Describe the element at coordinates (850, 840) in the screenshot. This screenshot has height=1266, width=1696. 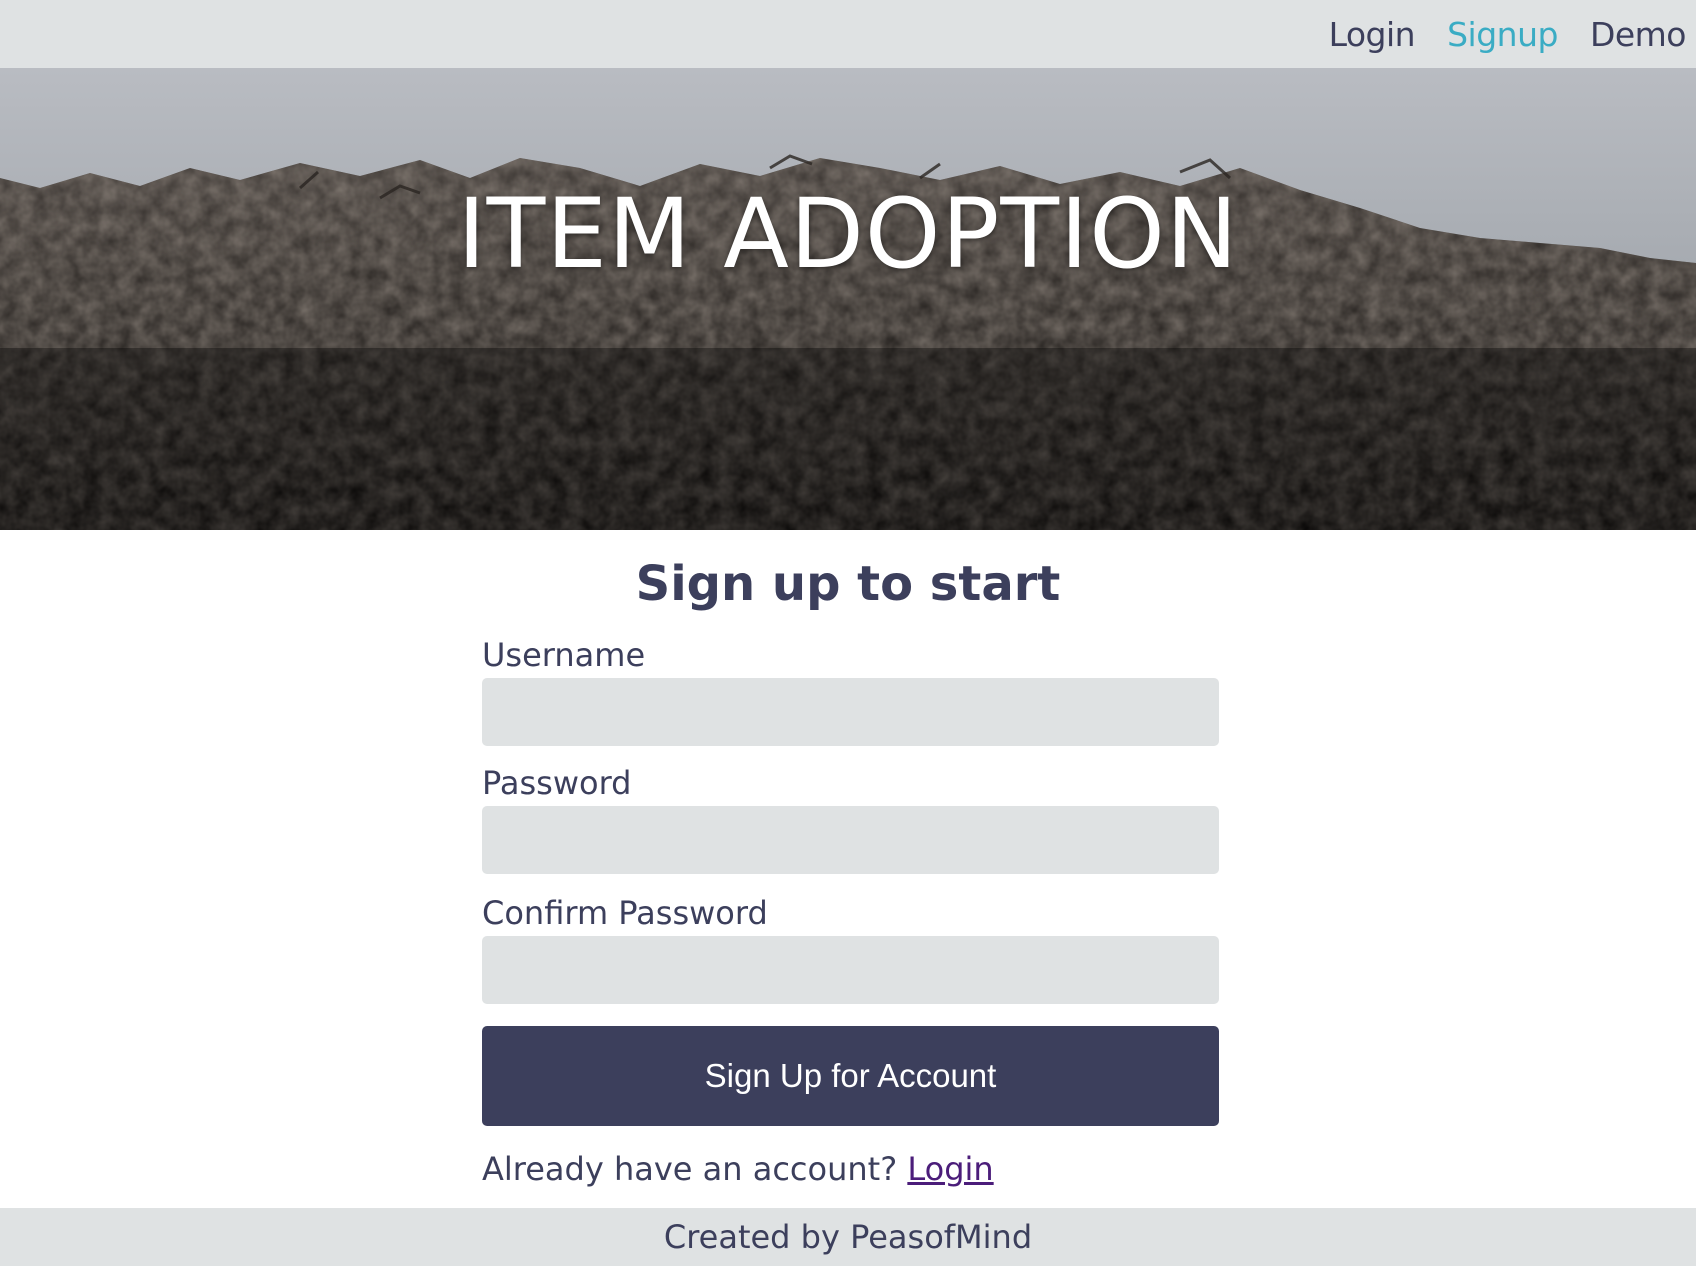
I see `password-field` at that location.